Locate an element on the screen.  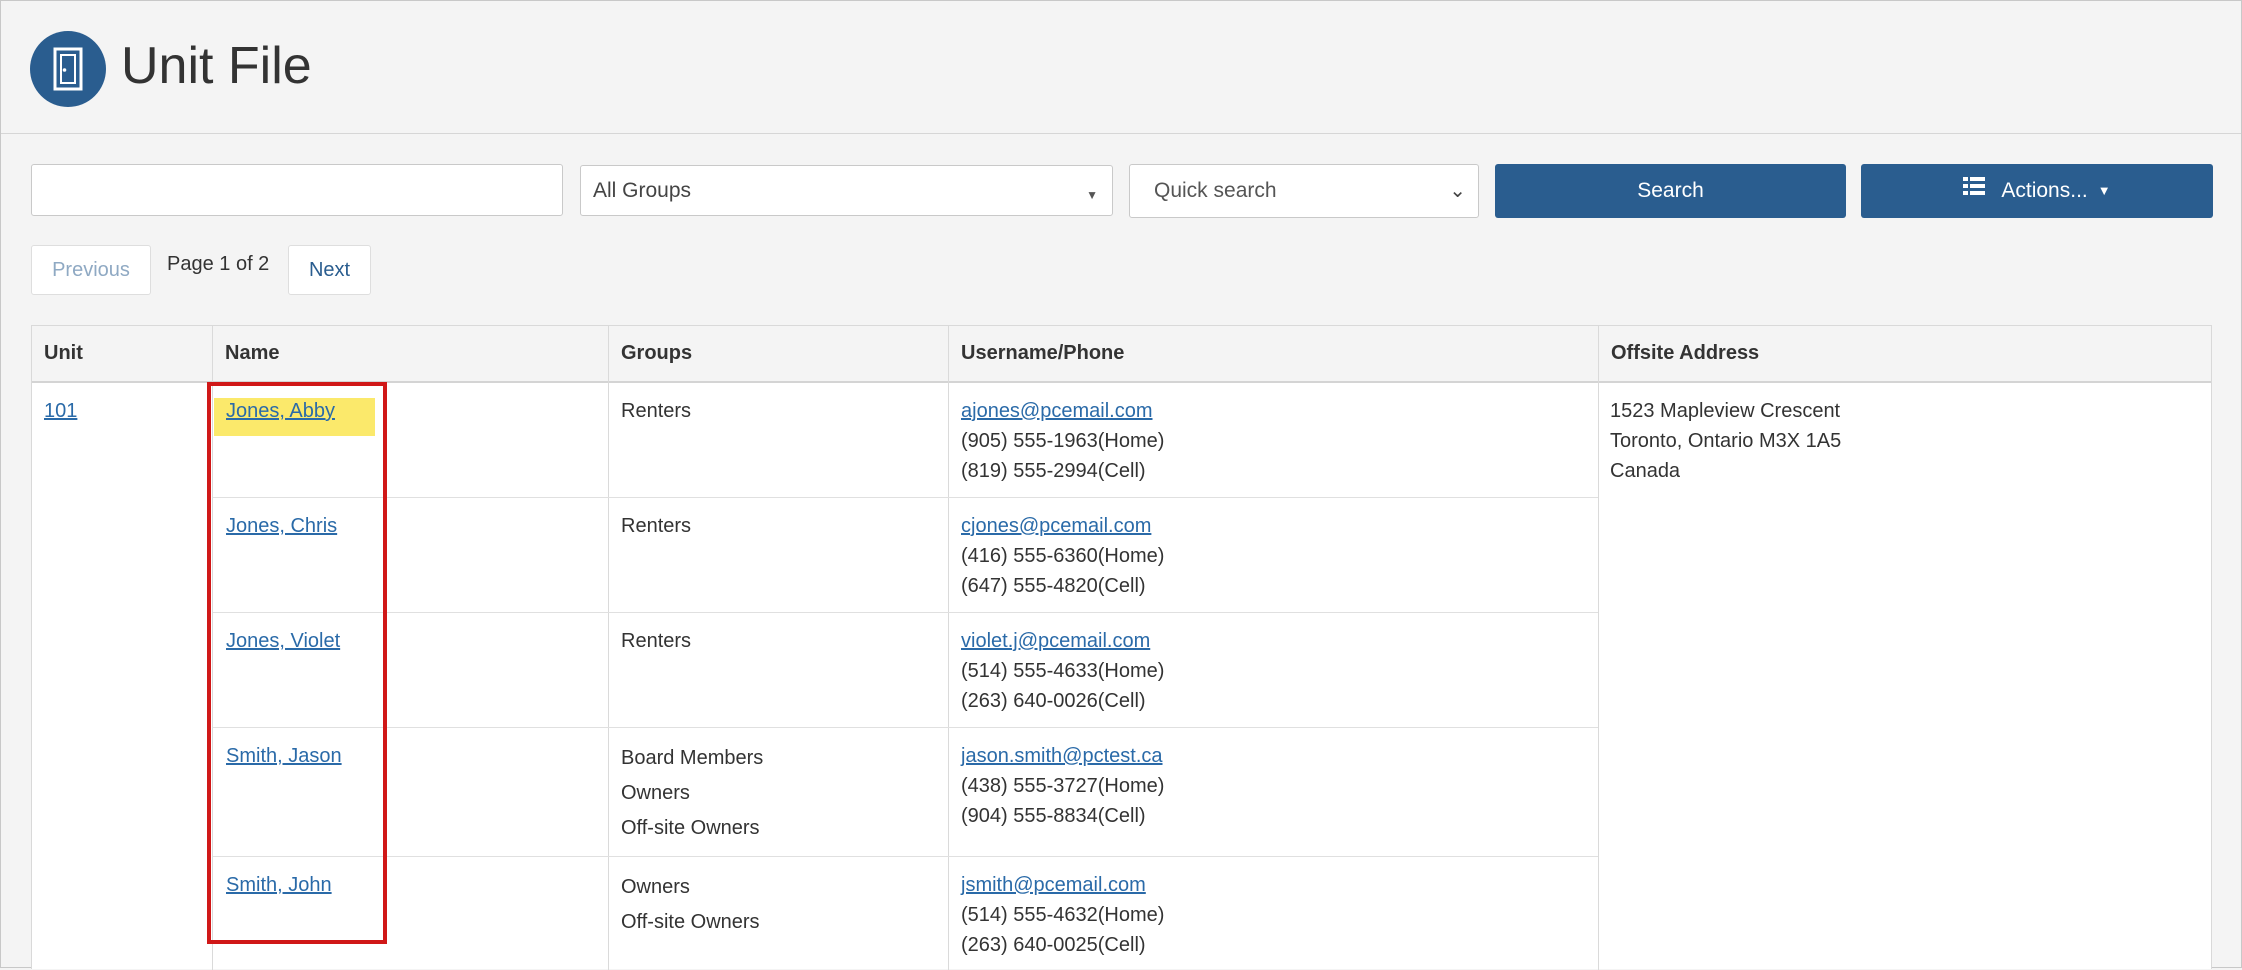
previous-button: Previous is located at coordinates (91, 270).